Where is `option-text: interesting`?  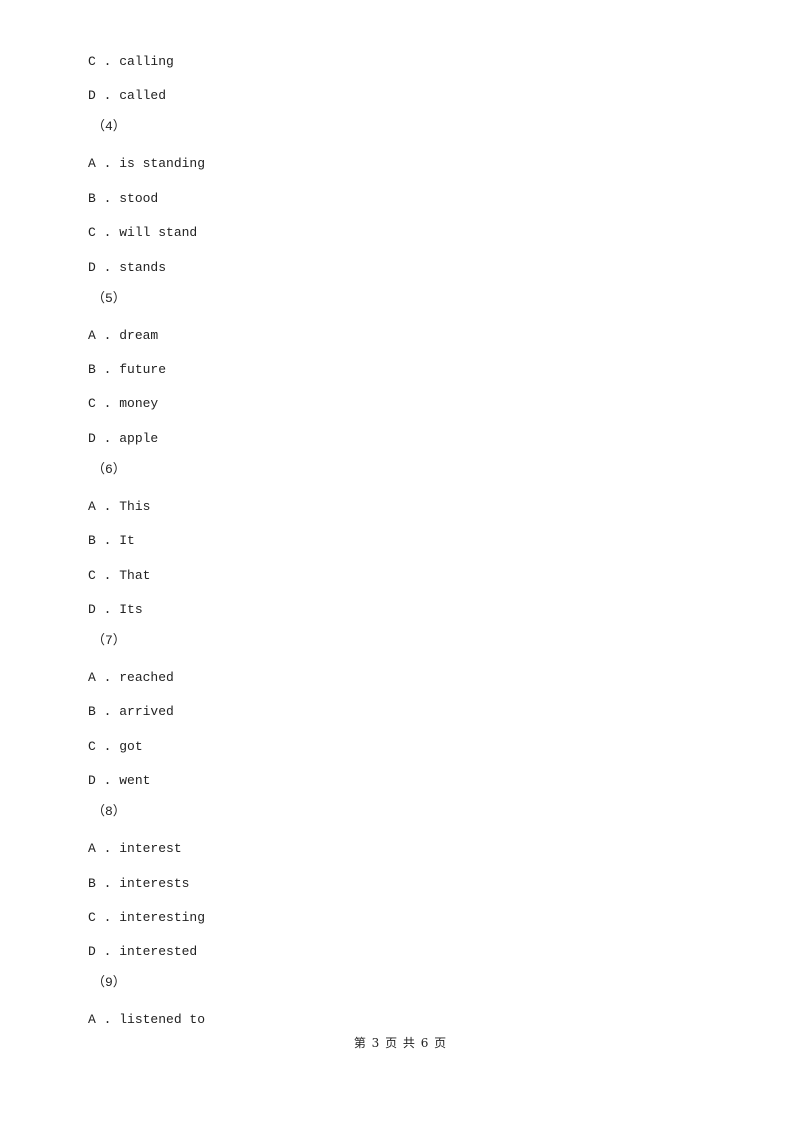 option-text: interesting is located at coordinates (162, 917).